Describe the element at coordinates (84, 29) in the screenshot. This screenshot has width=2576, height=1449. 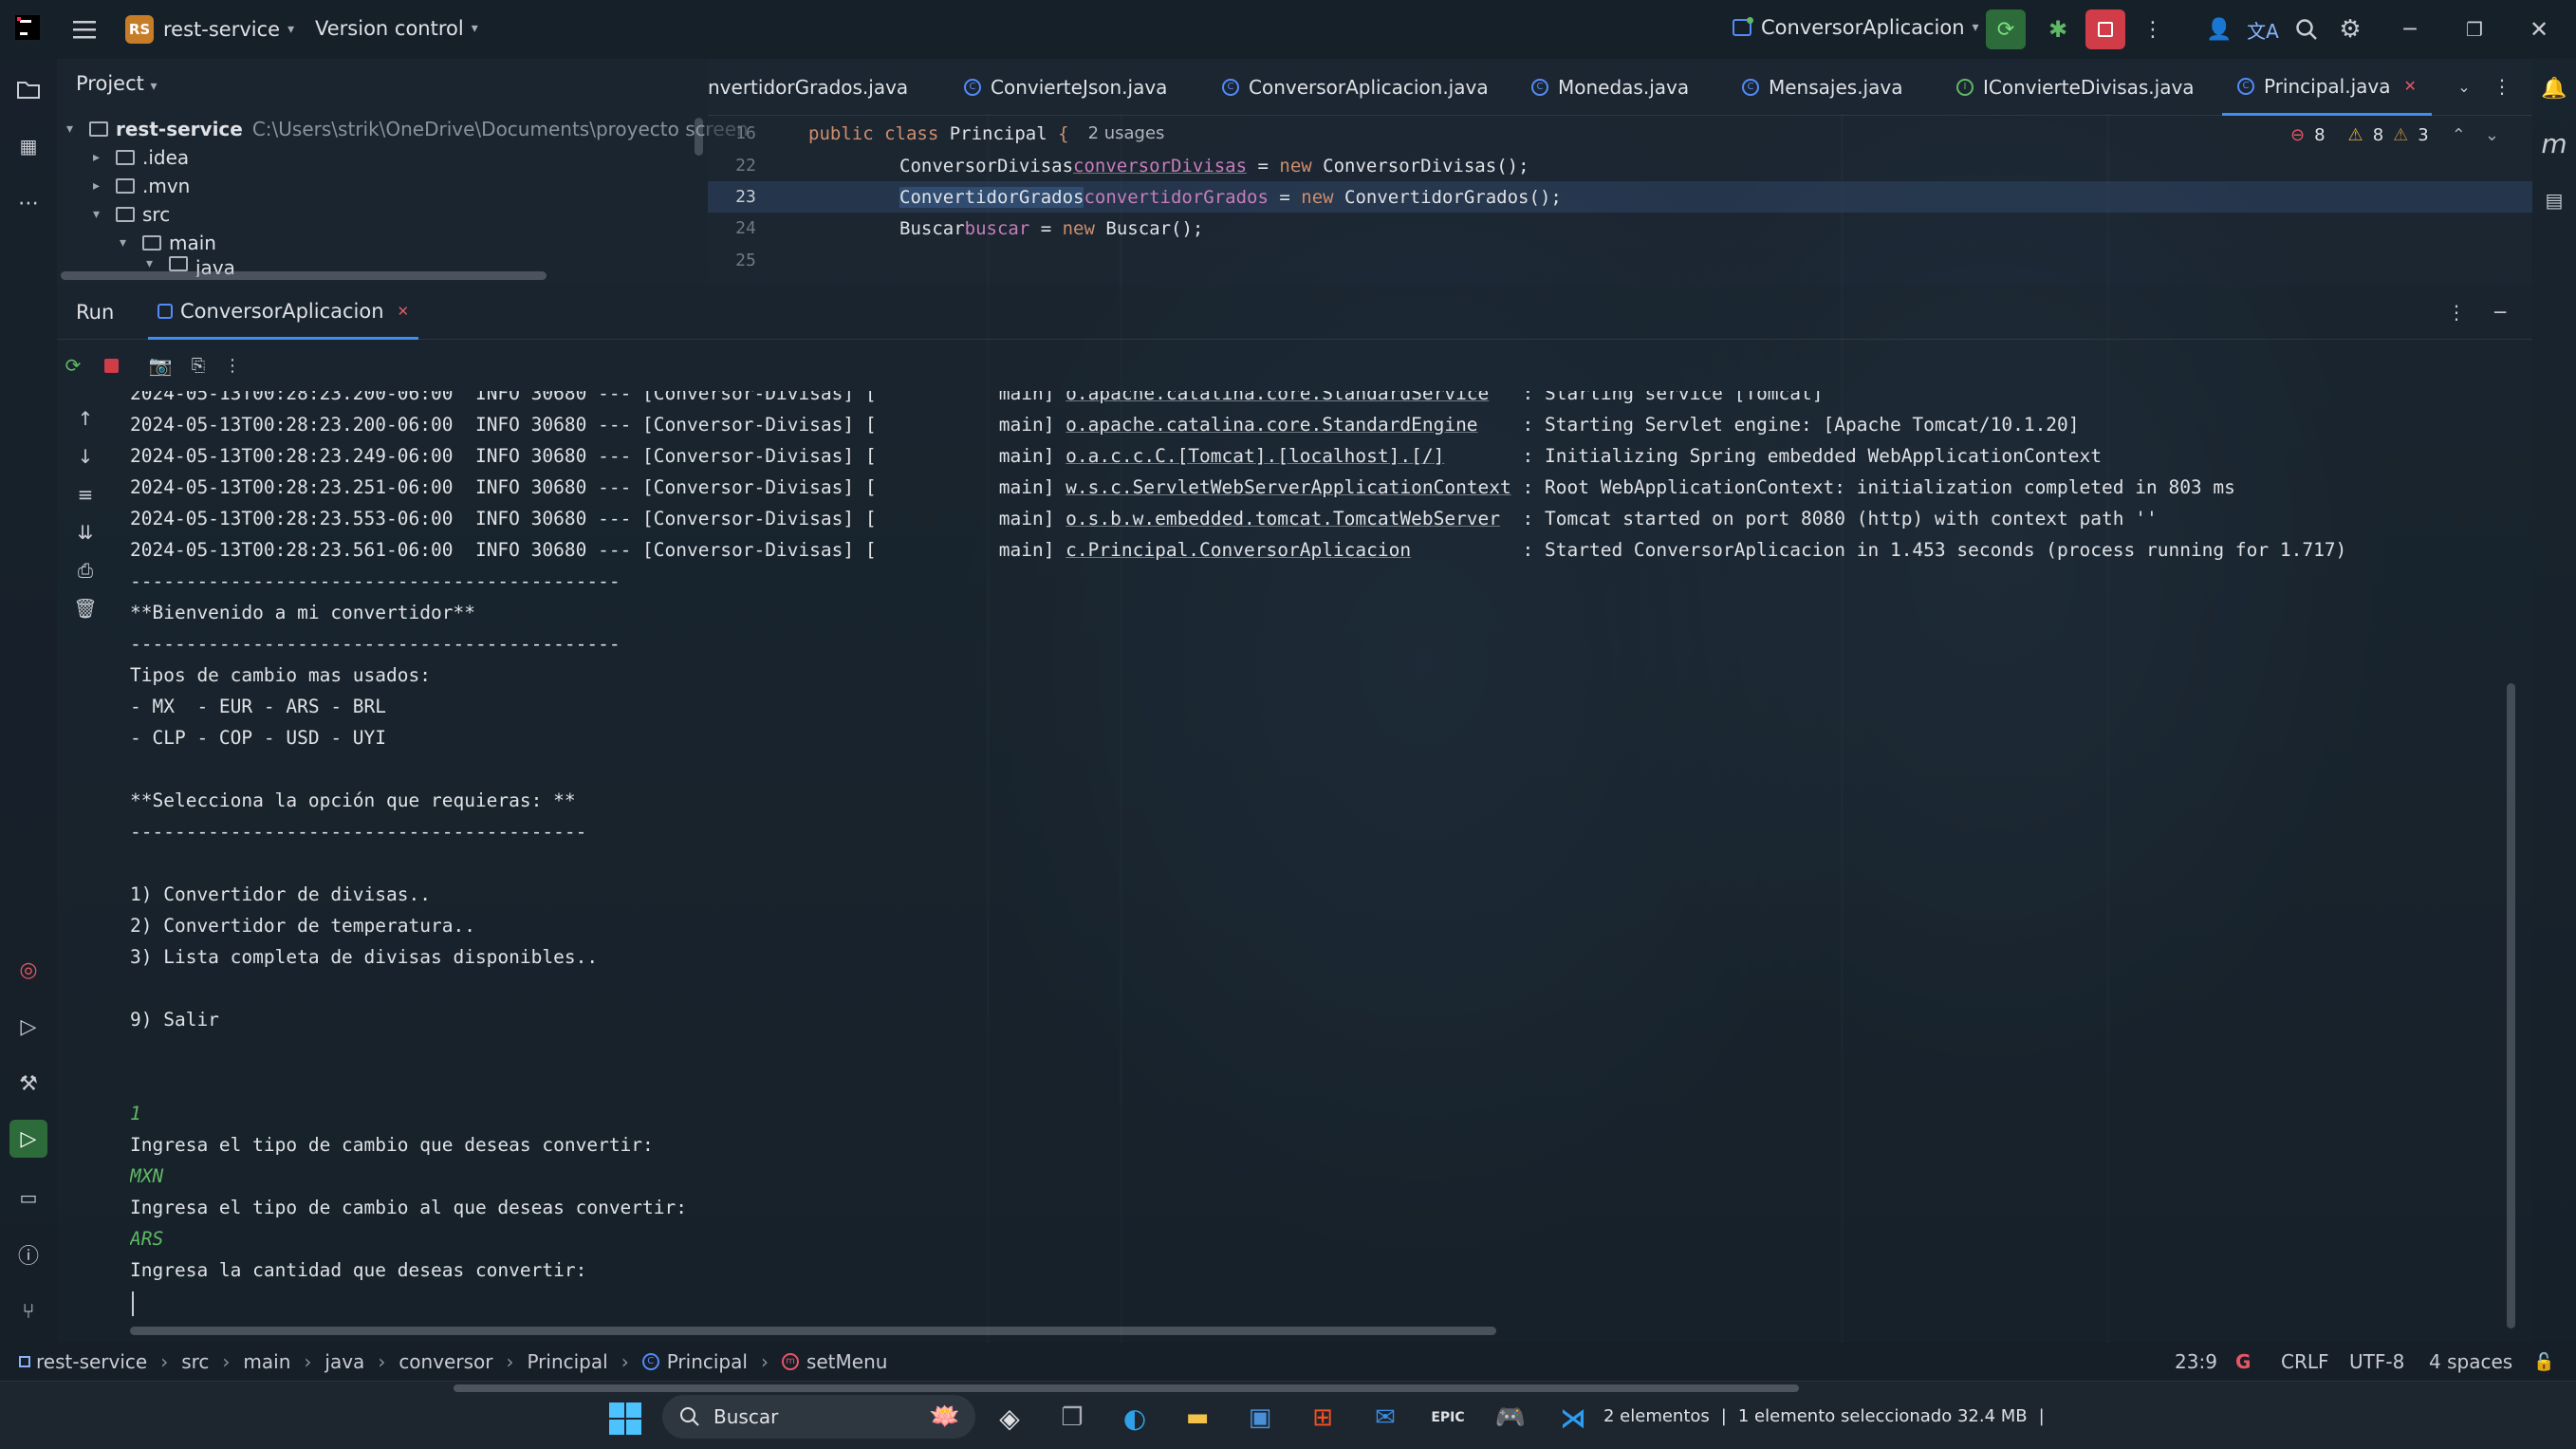
I see `main-menu-icon` at that location.